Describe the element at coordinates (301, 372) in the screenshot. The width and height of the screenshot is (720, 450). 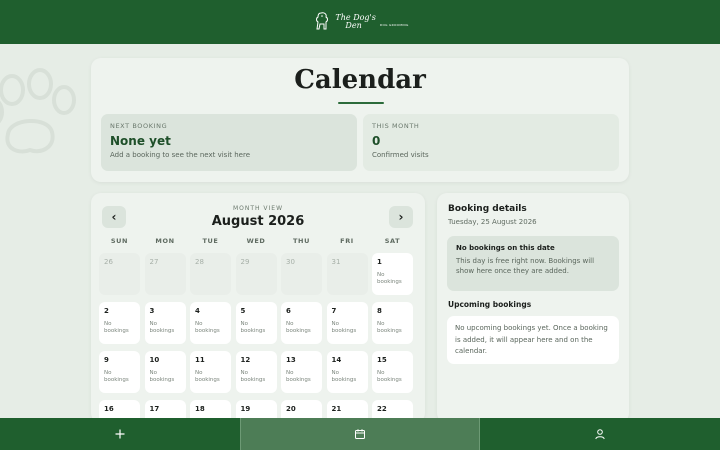
I see `calendar-day: 13 No bookings` at that location.